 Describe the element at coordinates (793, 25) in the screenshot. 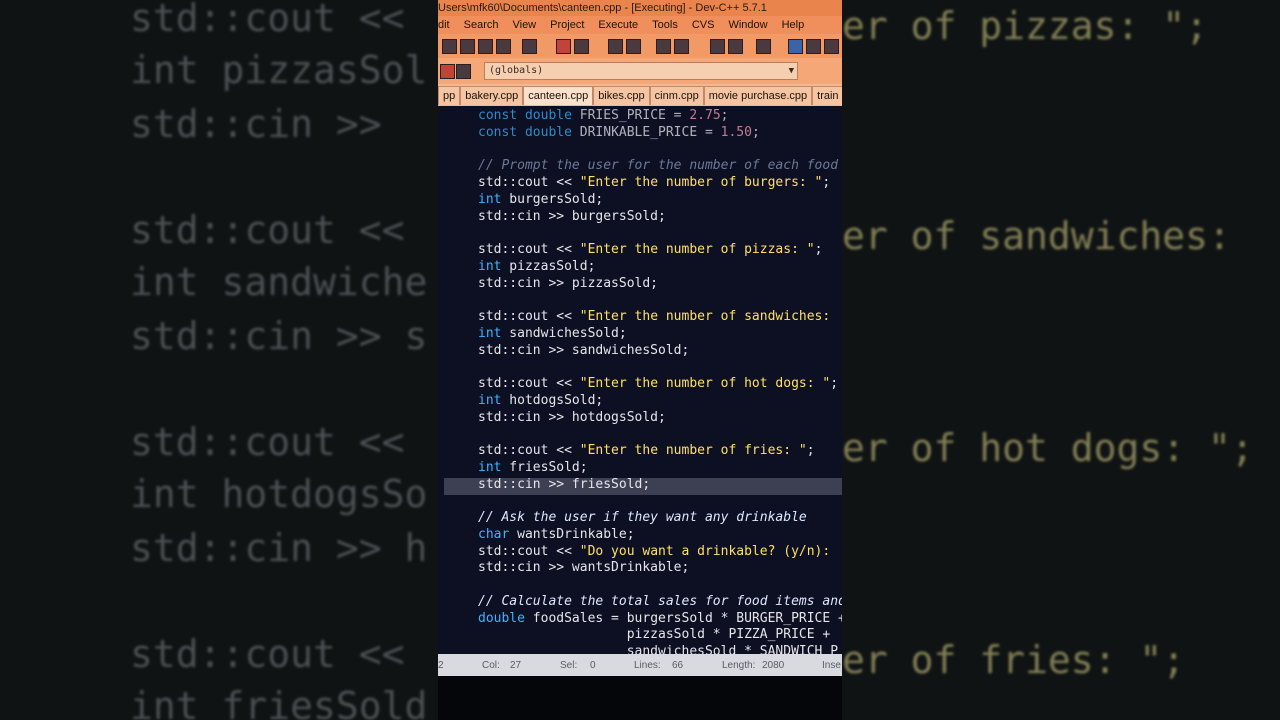

I see `menu-help: Help` at that location.